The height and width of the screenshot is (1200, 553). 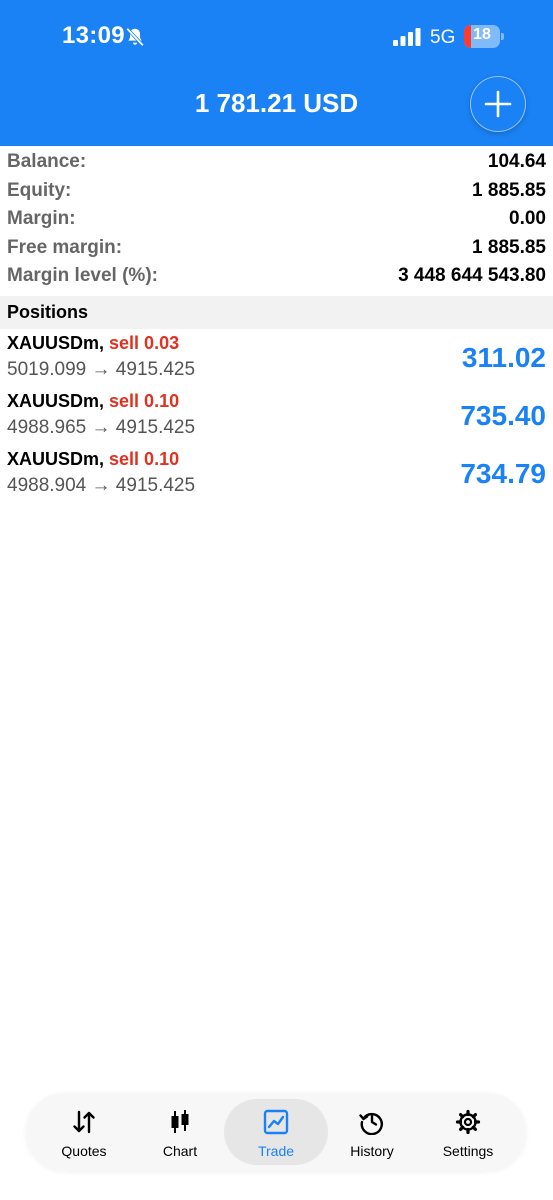 What do you see at coordinates (371, 1123) in the screenshot?
I see `history-clock-icon` at bounding box center [371, 1123].